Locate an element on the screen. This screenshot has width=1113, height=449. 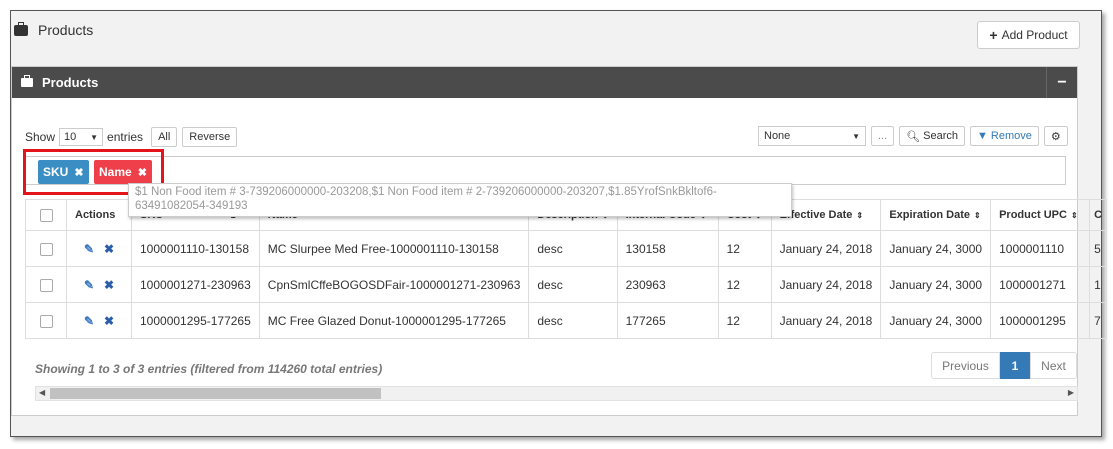
collapse-panel-button: − is located at coordinates (1061, 82).